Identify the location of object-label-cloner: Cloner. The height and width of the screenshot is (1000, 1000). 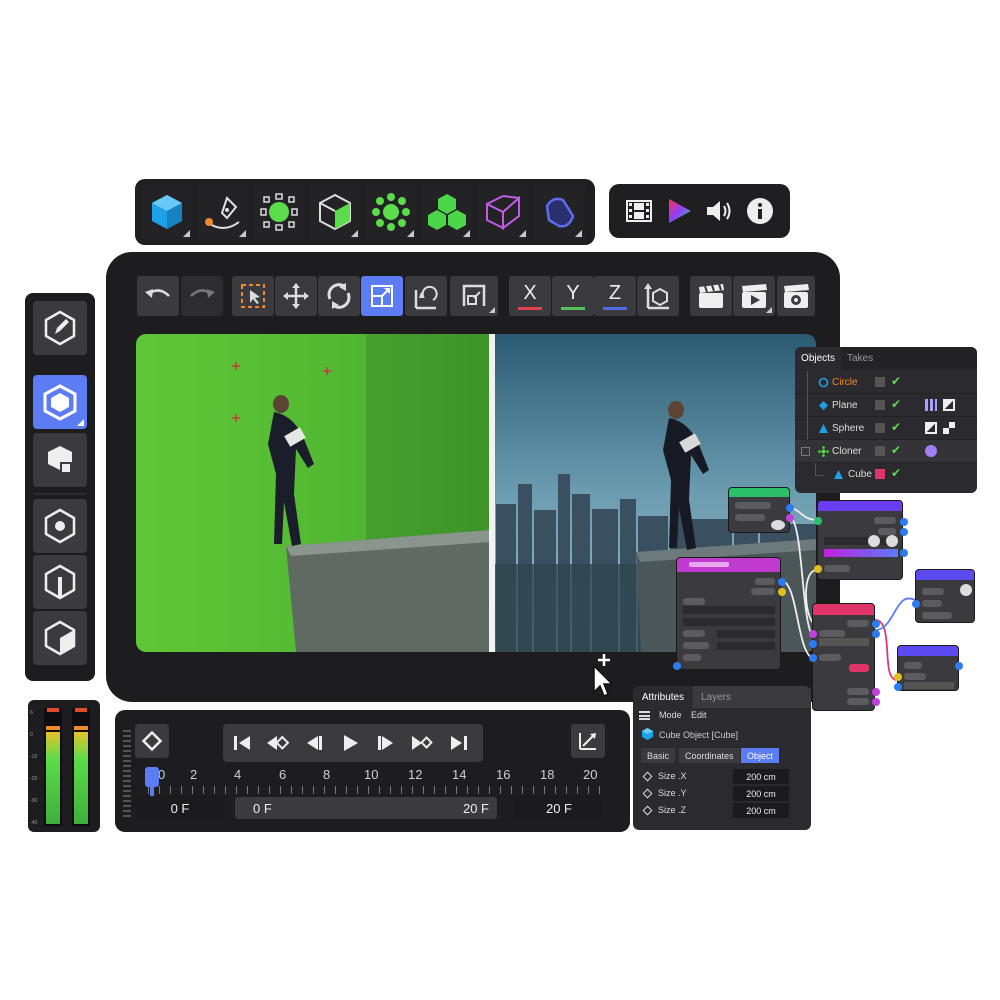
(847, 451).